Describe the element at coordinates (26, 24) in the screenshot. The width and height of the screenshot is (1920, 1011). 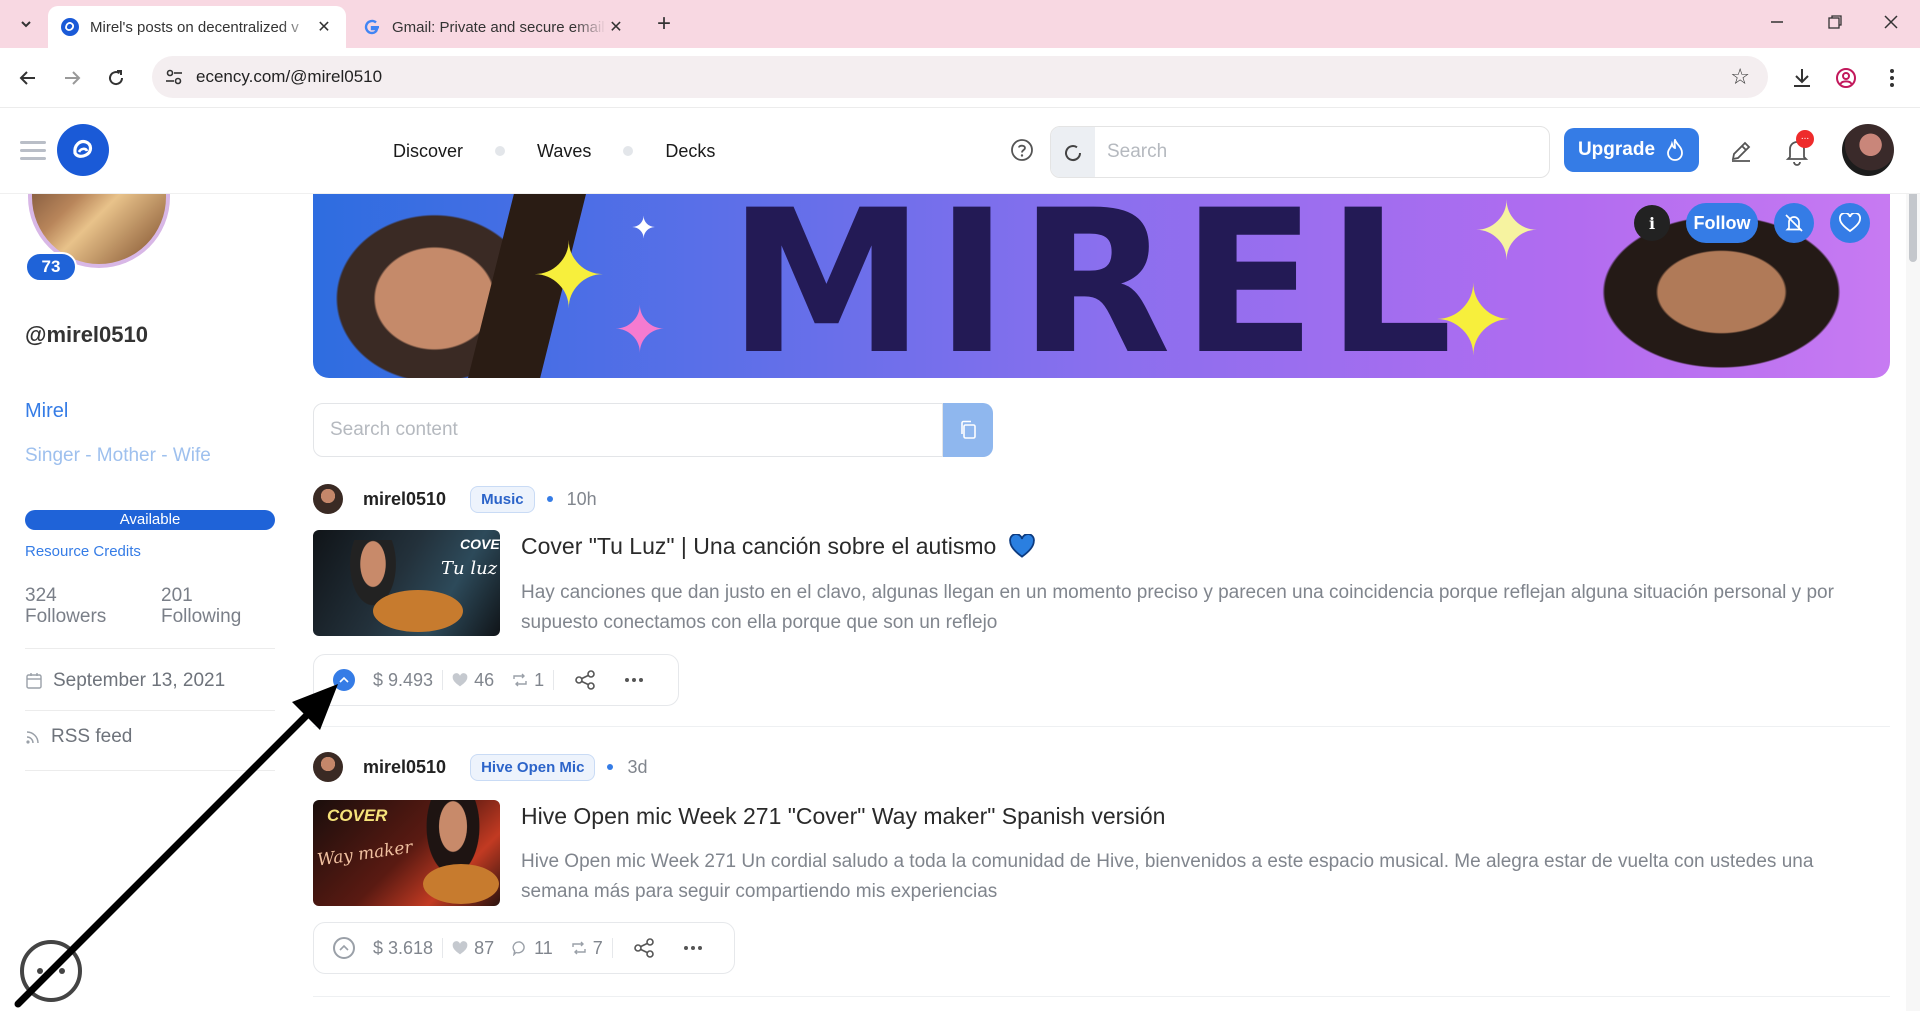
I see `tab-search-button` at that location.